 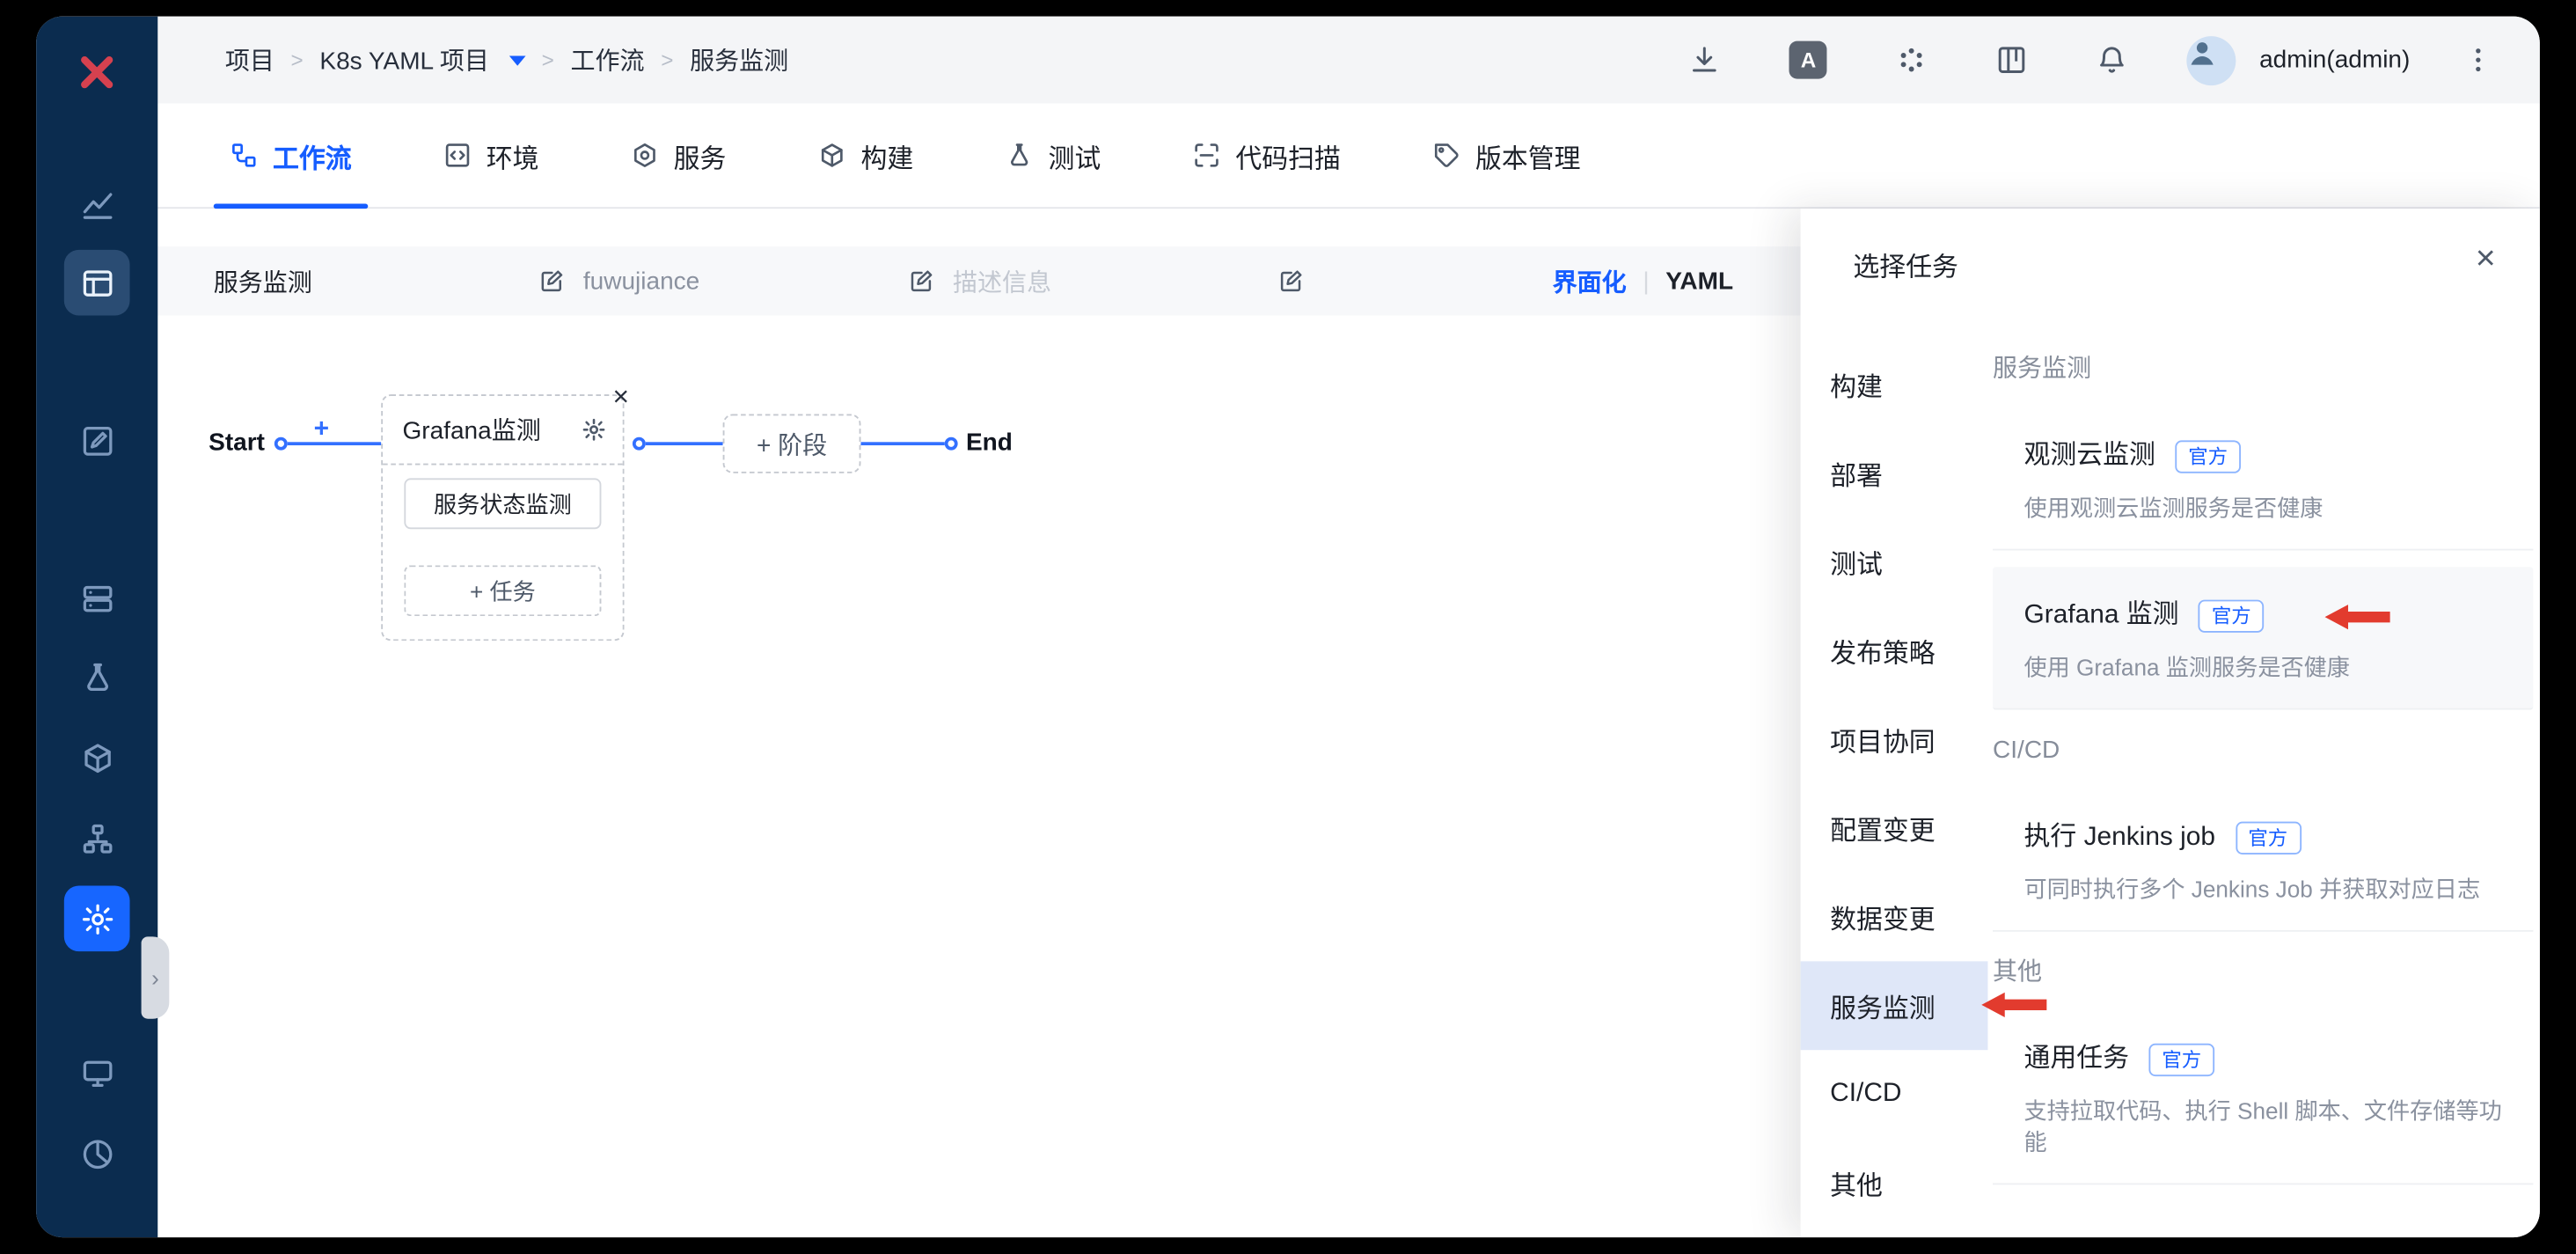 I want to click on close-icon: ×, so click(x=2485, y=260).